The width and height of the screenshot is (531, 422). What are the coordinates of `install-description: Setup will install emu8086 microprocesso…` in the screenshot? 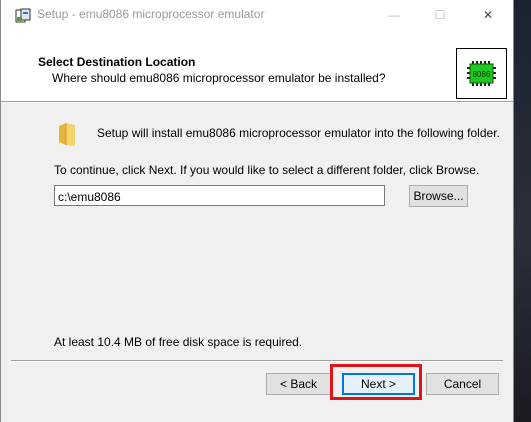 It's located at (298, 133).